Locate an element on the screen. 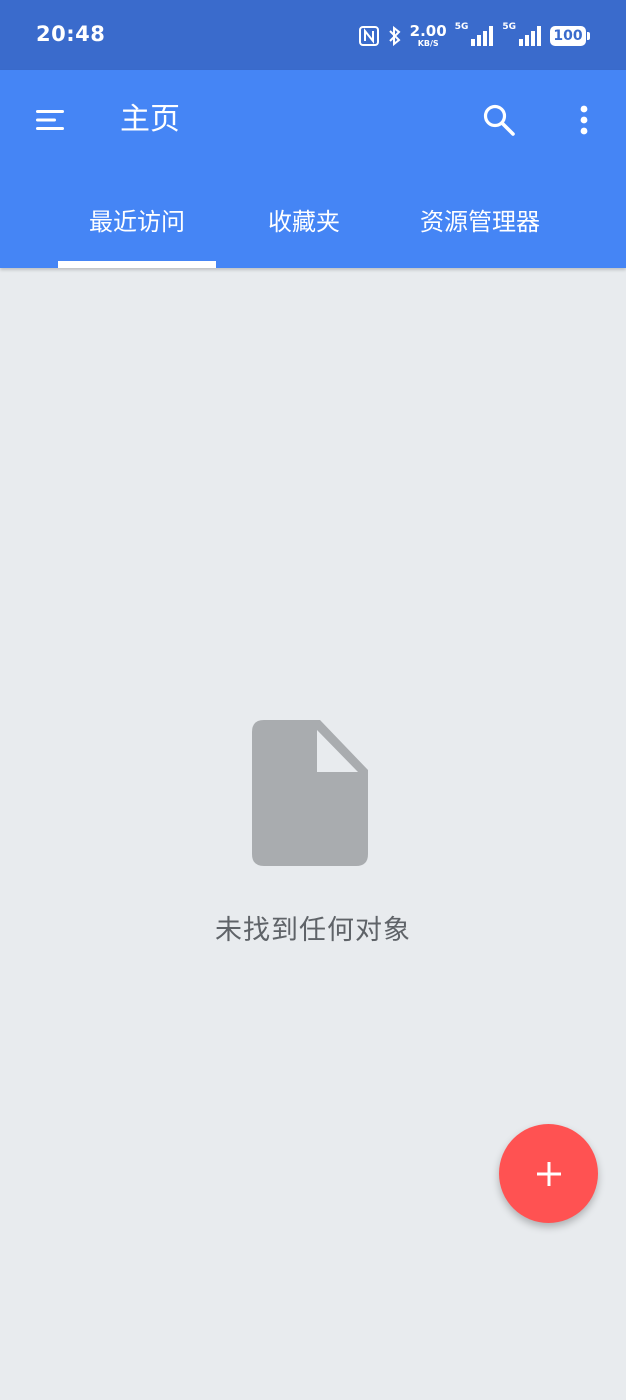  tab-favorites-label: 收藏夹 is located at coordinates (304, 221).